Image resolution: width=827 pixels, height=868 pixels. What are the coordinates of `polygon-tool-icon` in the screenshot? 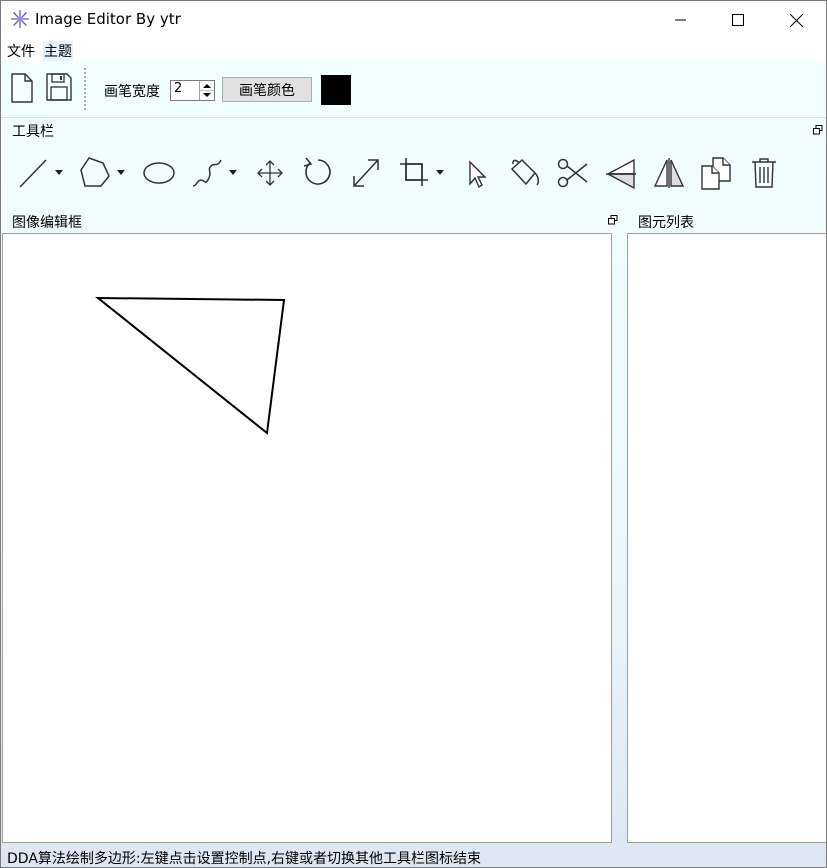 It's located at (104, 173).